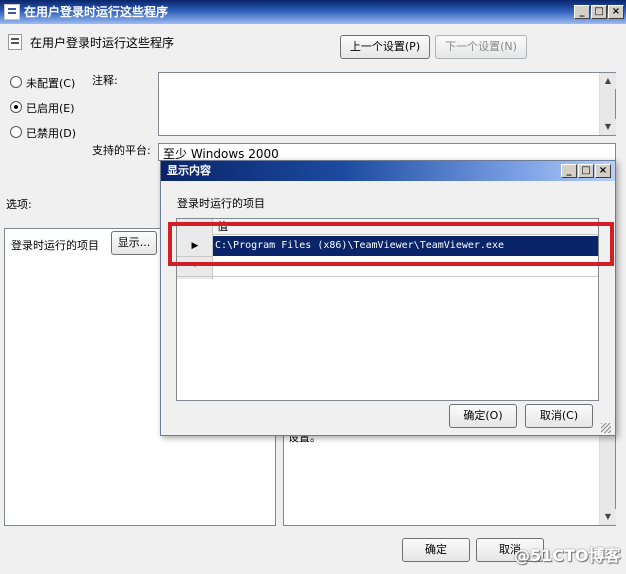 Image resolution: width=626 pixels, height=574 pixels. What do you see at coordinates (385, 47) in the screenshot?
I see `previous-setting-button: 上一个设置(P)` at bounding box center [385, 47].